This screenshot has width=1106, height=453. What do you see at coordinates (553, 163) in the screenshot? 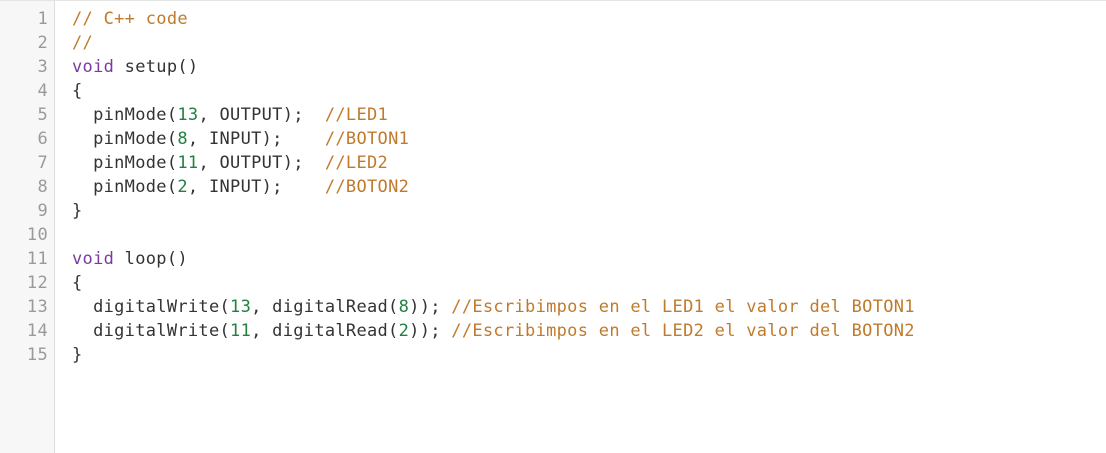
I see `code-line: 7 pinMode(11, OUTPUT); //LED2` at bounding box center [553, 163].